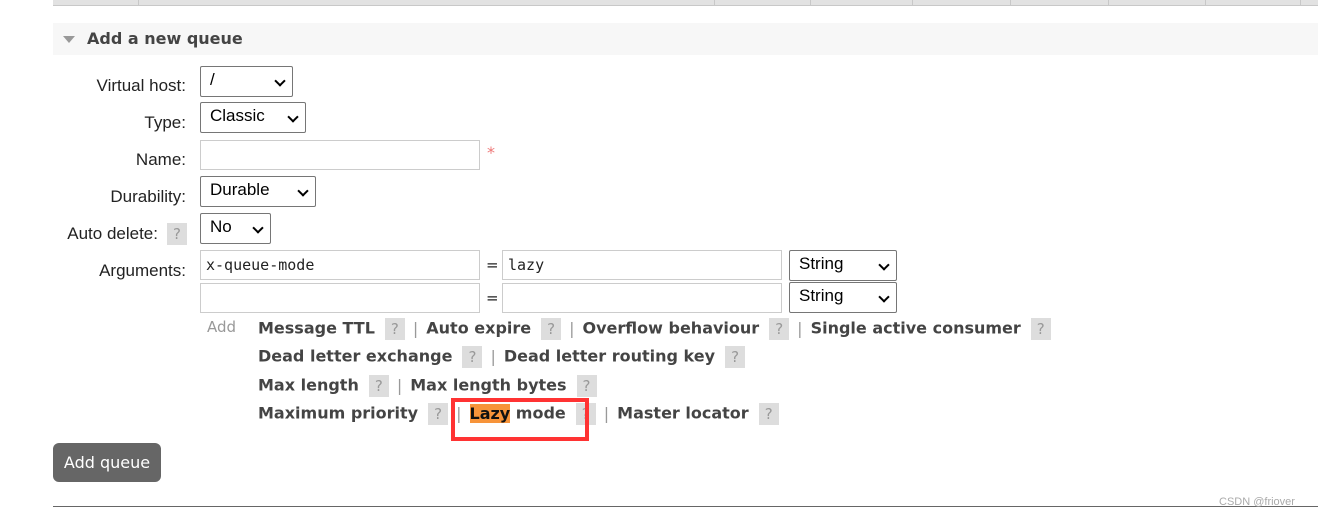 This screenshot has height=519, width=1318. I want to click on name-label: Name:, so click(160, 159).